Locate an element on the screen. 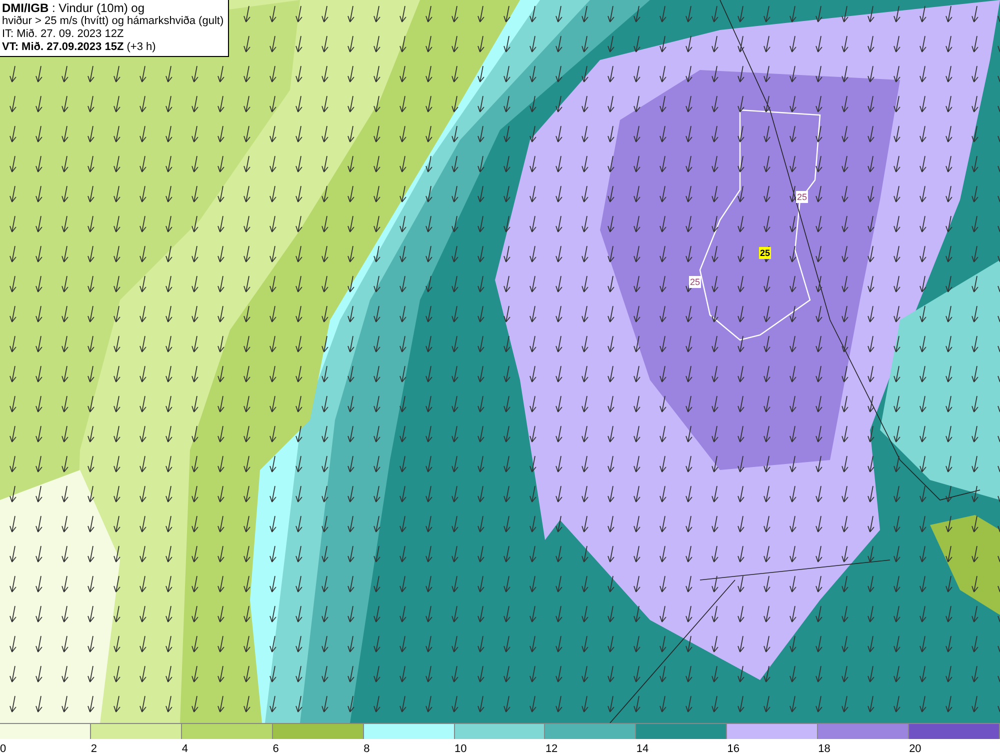  legend-tick-label: 14 is located at coordinates (642, 748).